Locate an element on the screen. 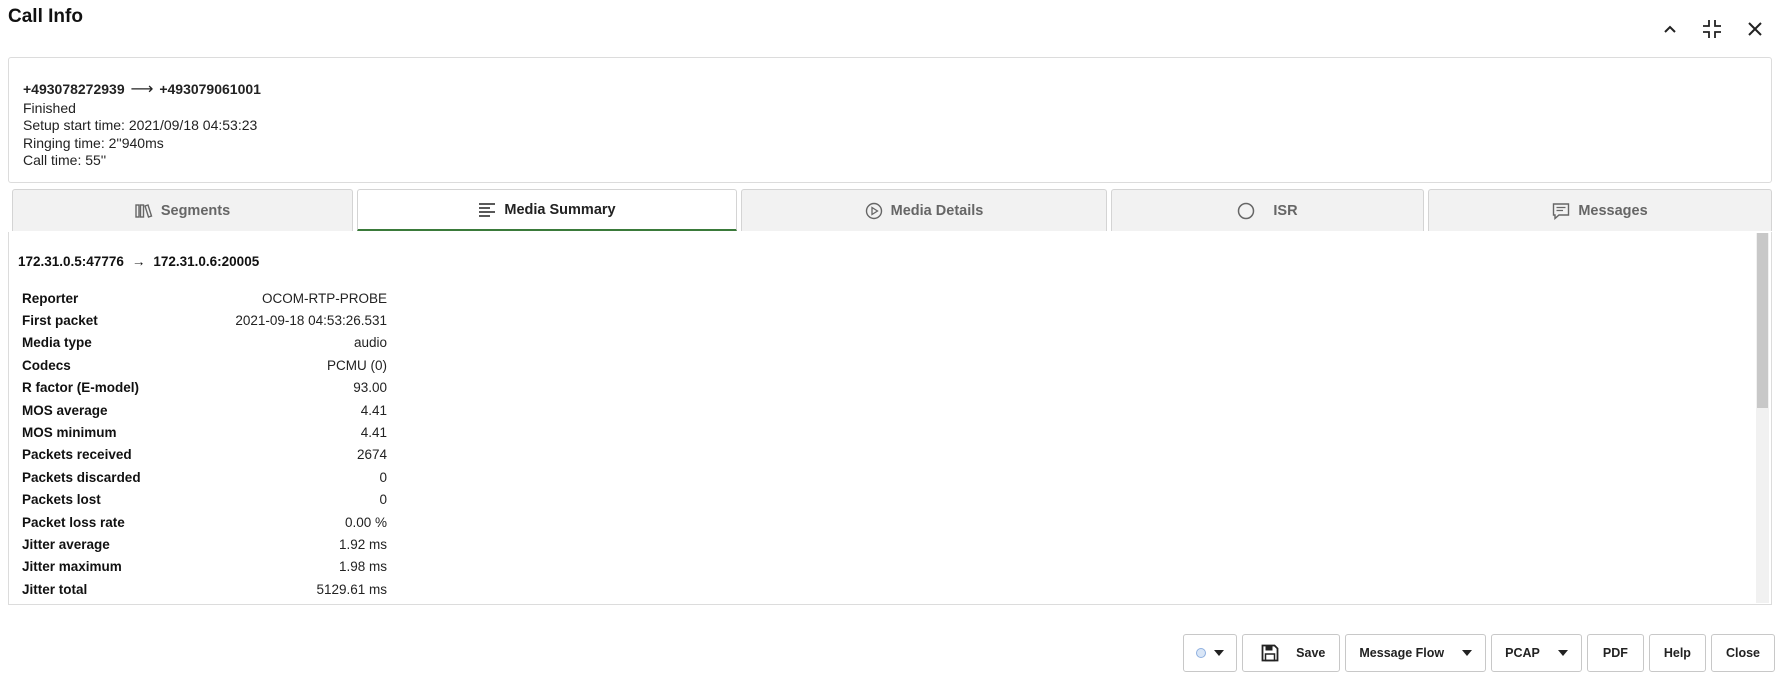 This screenshot has height=676, width=1781. metric-label: Jitter maximum is located at coordinates (72, 567).